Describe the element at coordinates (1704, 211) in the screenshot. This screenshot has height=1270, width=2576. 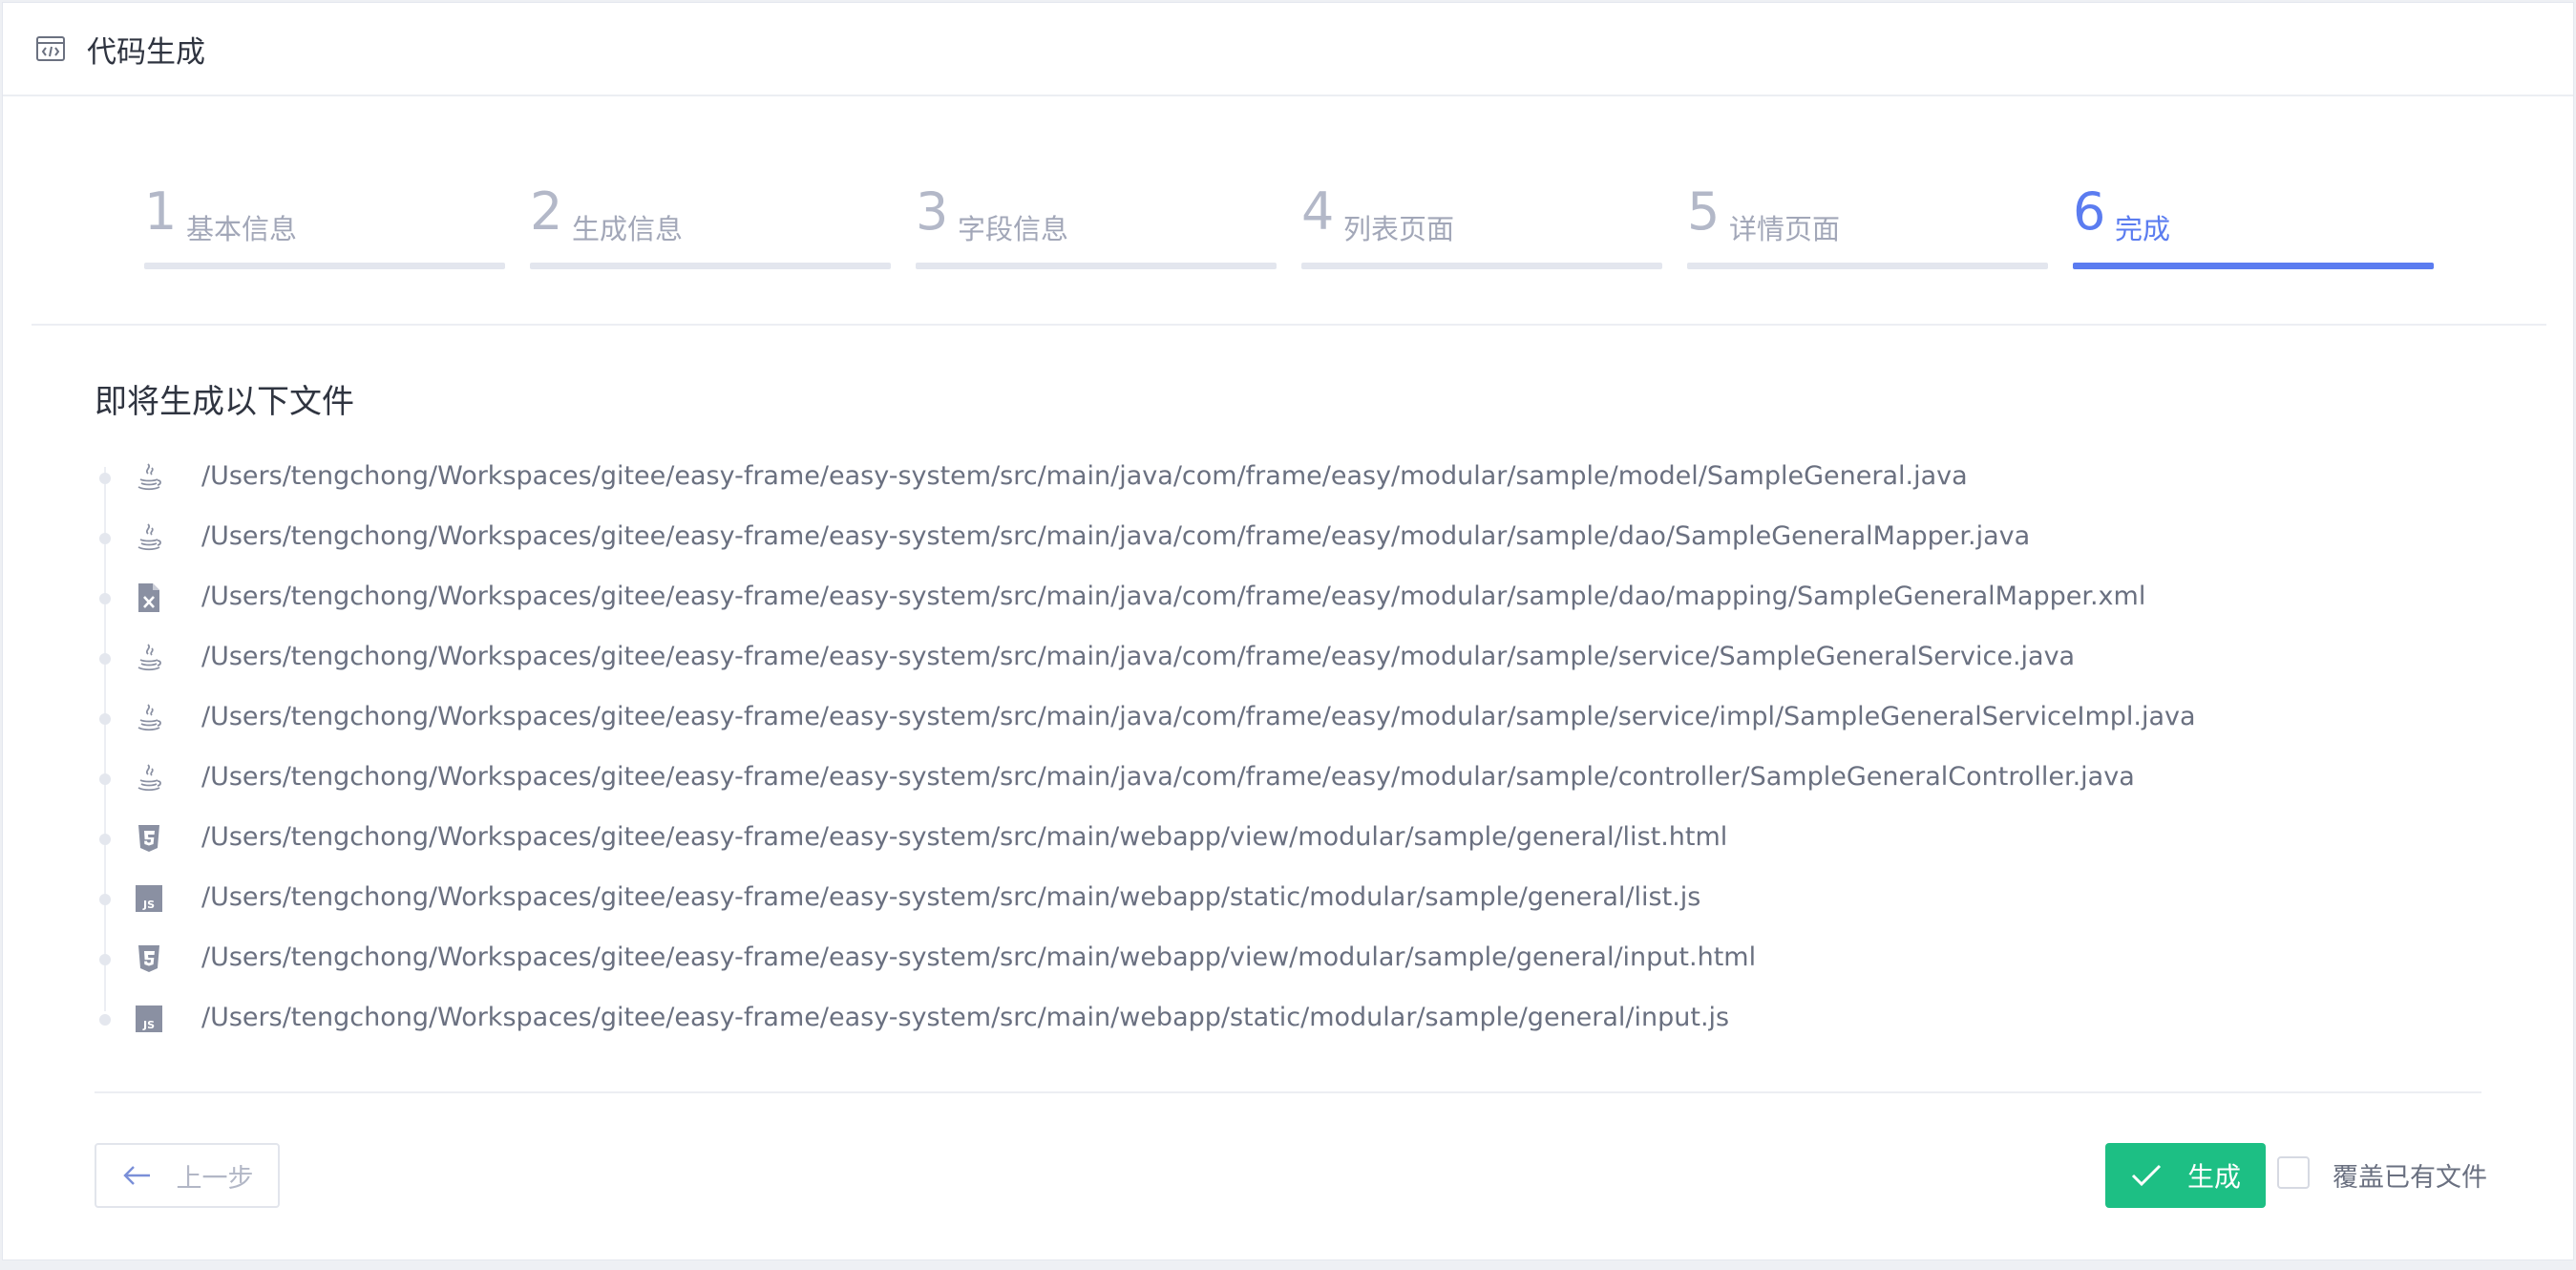
I see `step-number: 5` at that location.